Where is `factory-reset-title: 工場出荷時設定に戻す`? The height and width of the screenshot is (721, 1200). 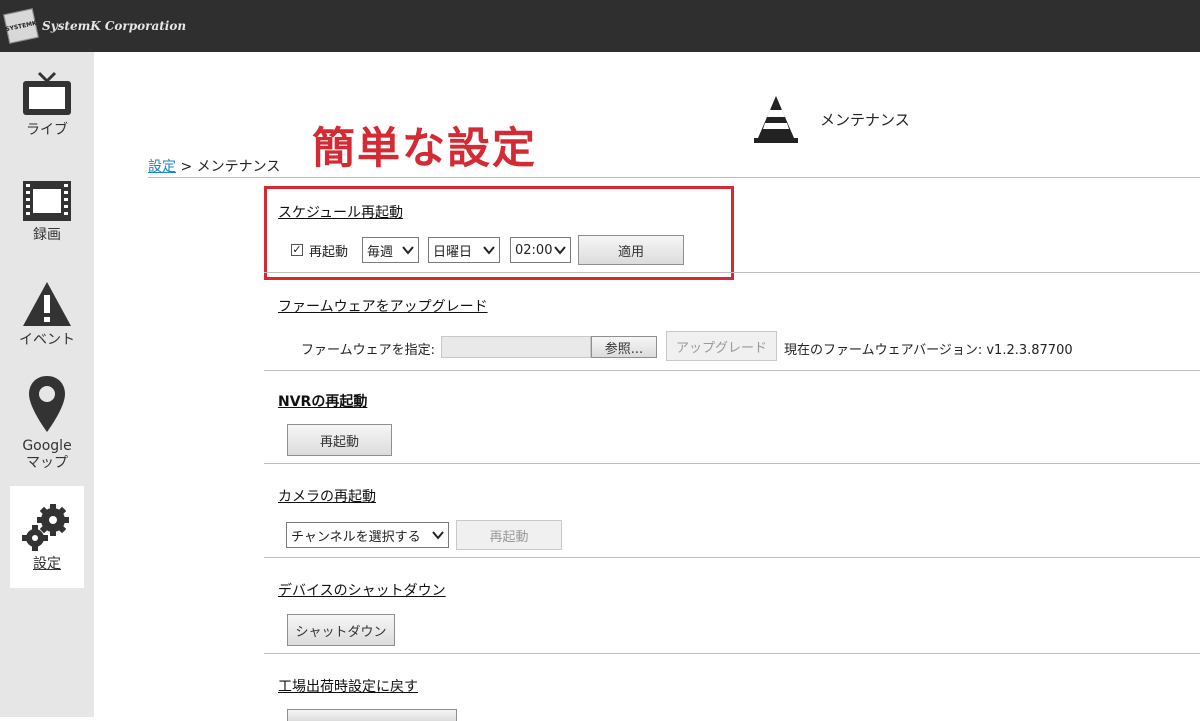
factory-reset-title: 工場出荷時設定に戻す is located at coordinates (348, 687).